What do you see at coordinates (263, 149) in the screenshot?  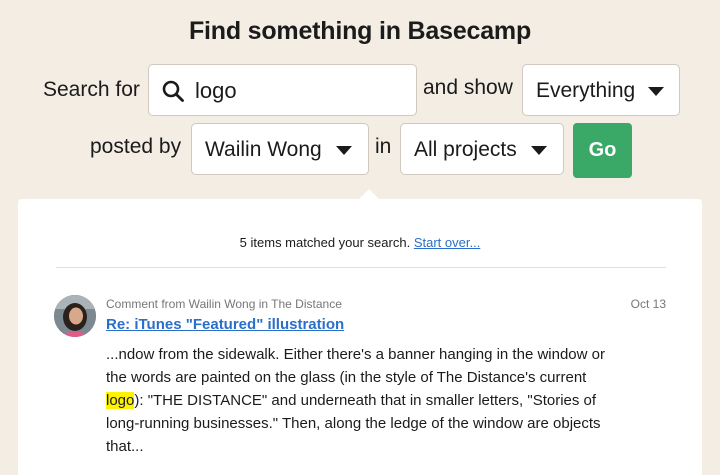 I see `person-value: Wailin Wong` at bounding box center [263, 149].